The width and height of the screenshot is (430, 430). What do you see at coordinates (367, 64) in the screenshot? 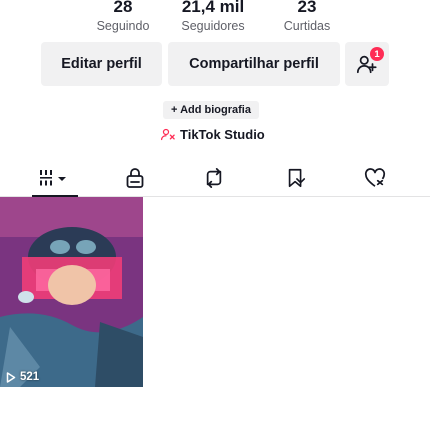
I see `add-friends-button: 1` at bounding box center [367, 64].